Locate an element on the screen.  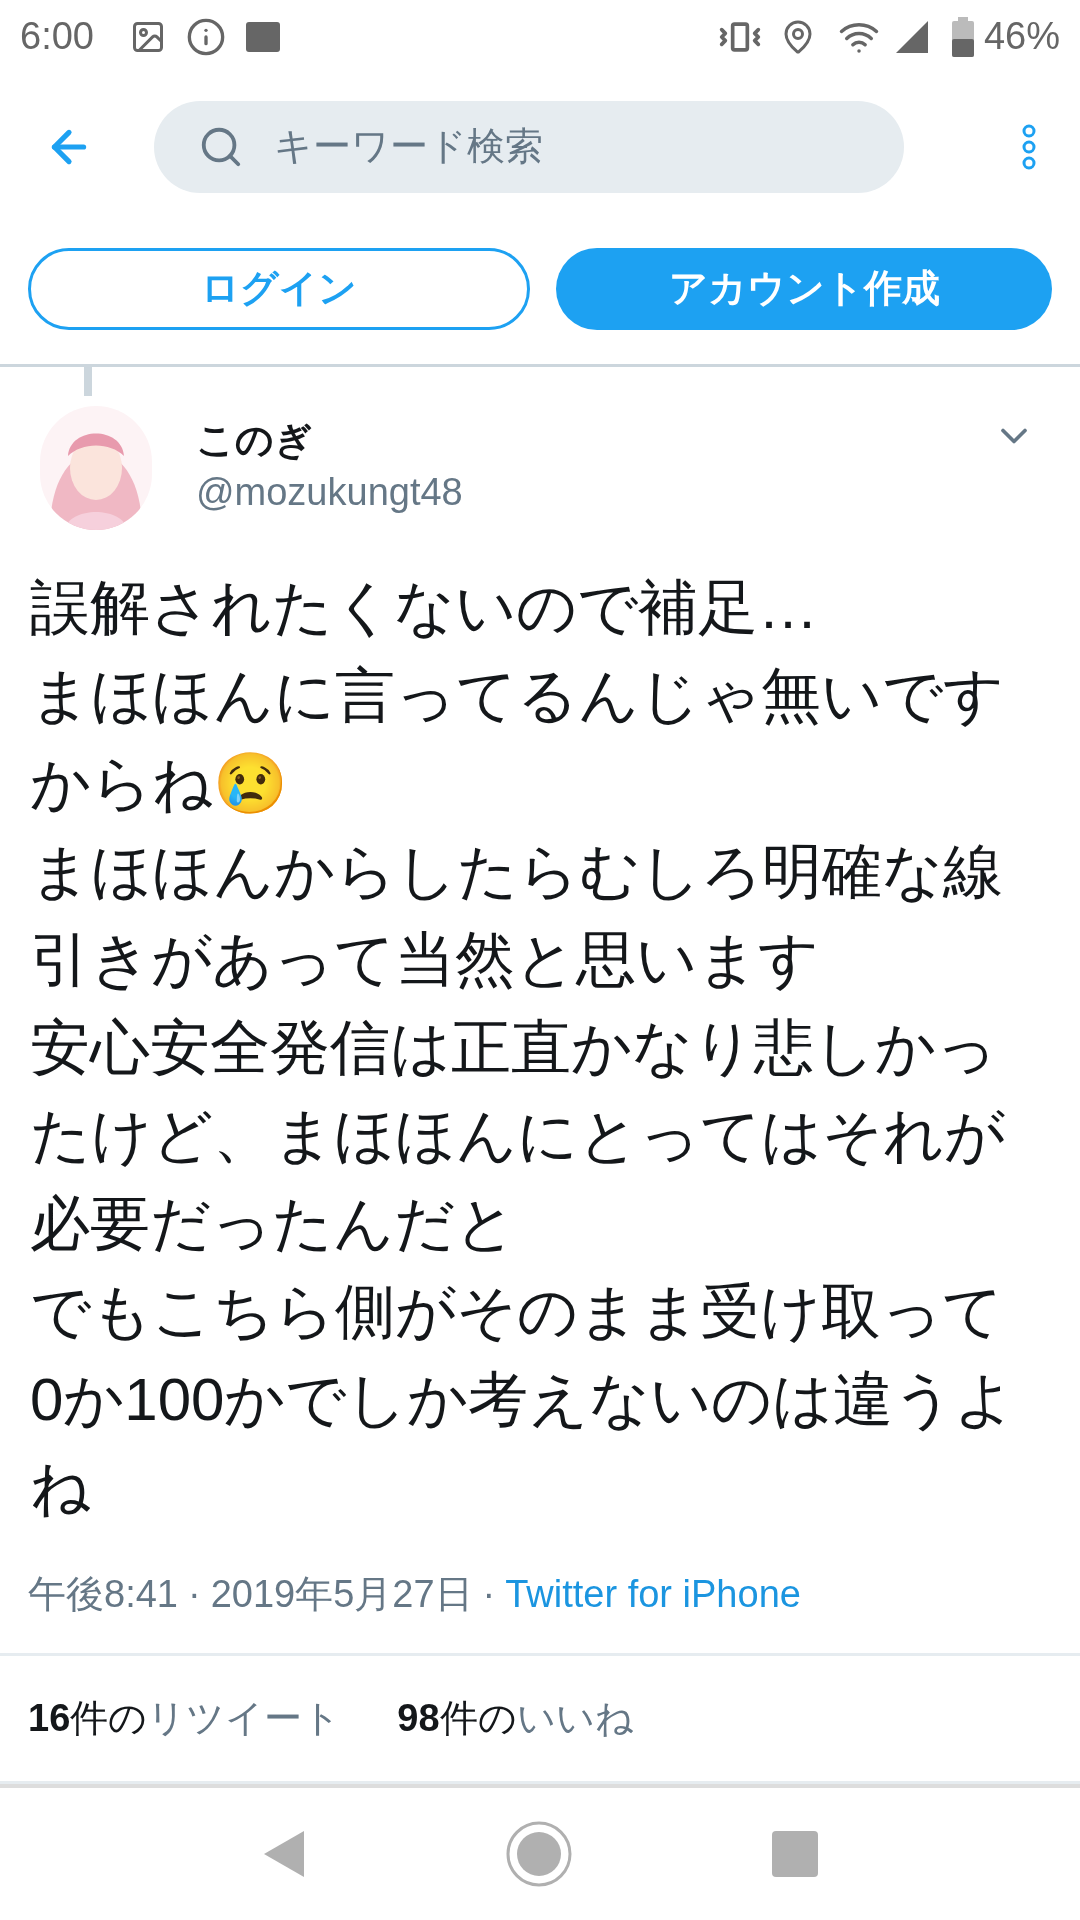
stat-count: 98件のいいね is located at coordinates (515, 1718).